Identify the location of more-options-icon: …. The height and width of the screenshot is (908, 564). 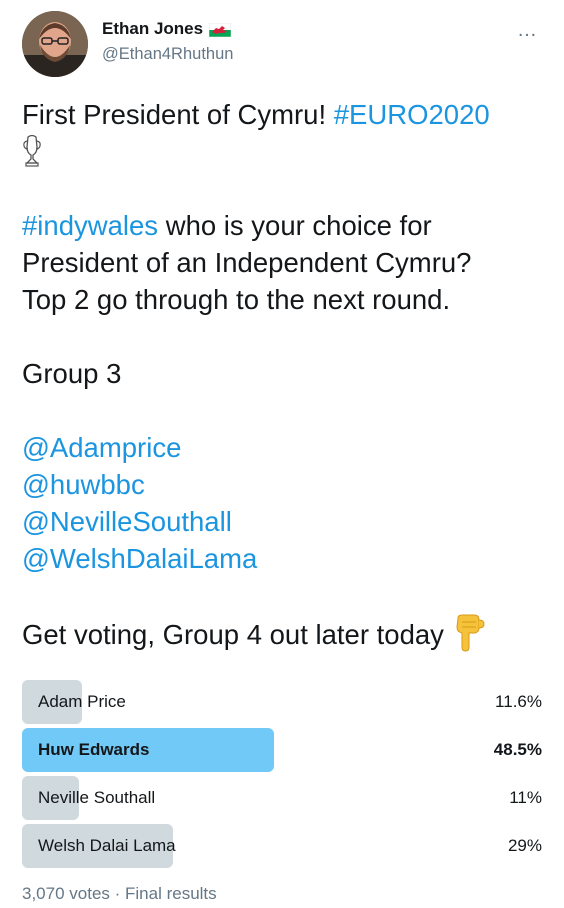
(527, 30).